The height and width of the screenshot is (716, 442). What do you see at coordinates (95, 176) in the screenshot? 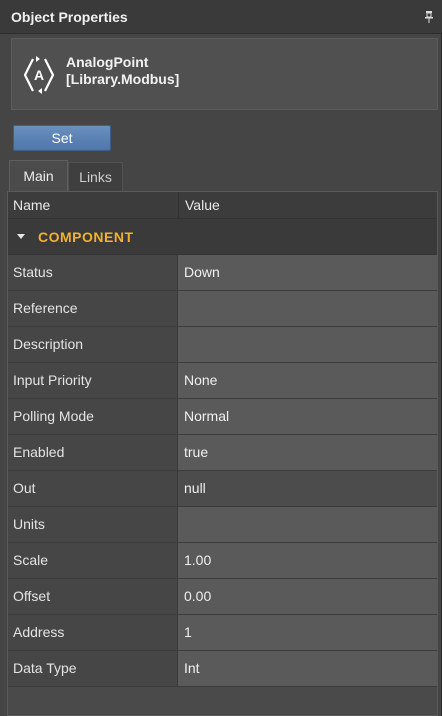
I see `tab-links: Links` at bounding box center [95, 176].